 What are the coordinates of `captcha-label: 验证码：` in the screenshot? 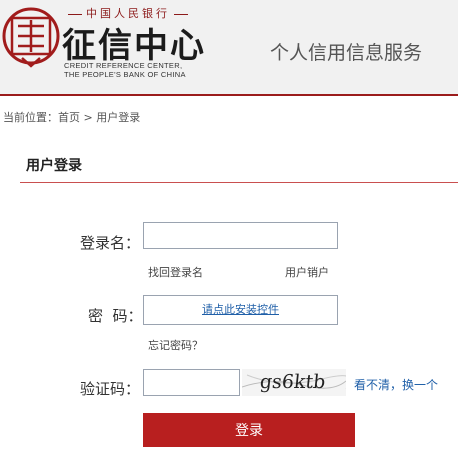 It's located at (110, 389).